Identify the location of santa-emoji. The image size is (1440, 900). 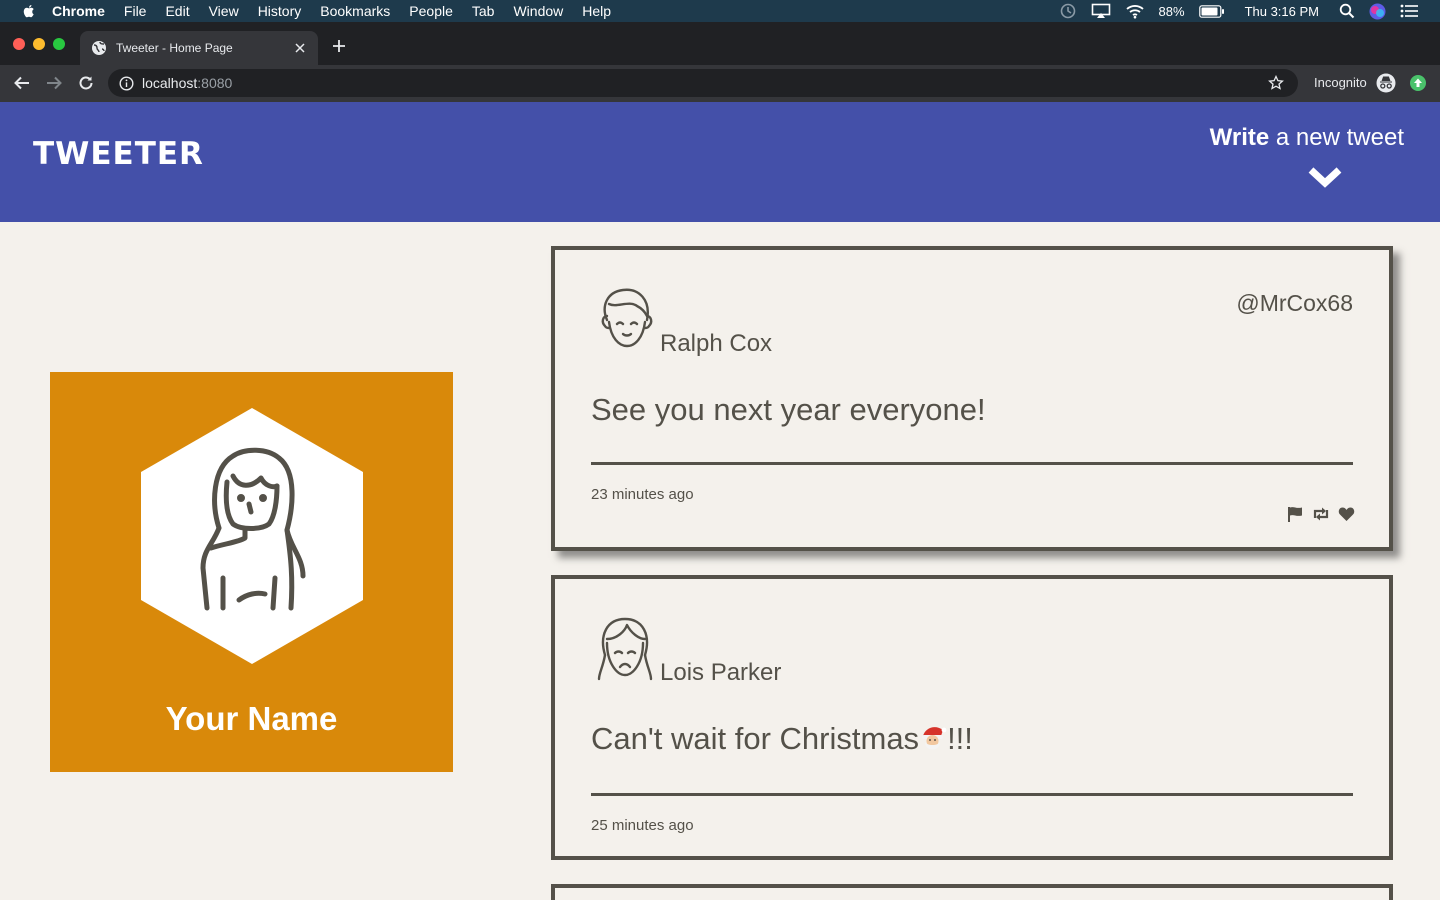
(934, 738).